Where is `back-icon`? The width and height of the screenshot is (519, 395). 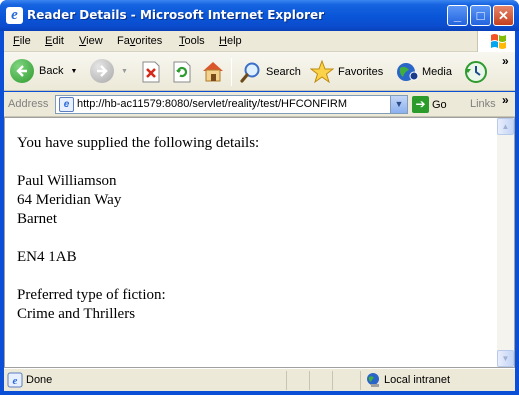
back-icon is located at coordinates (22, 71).